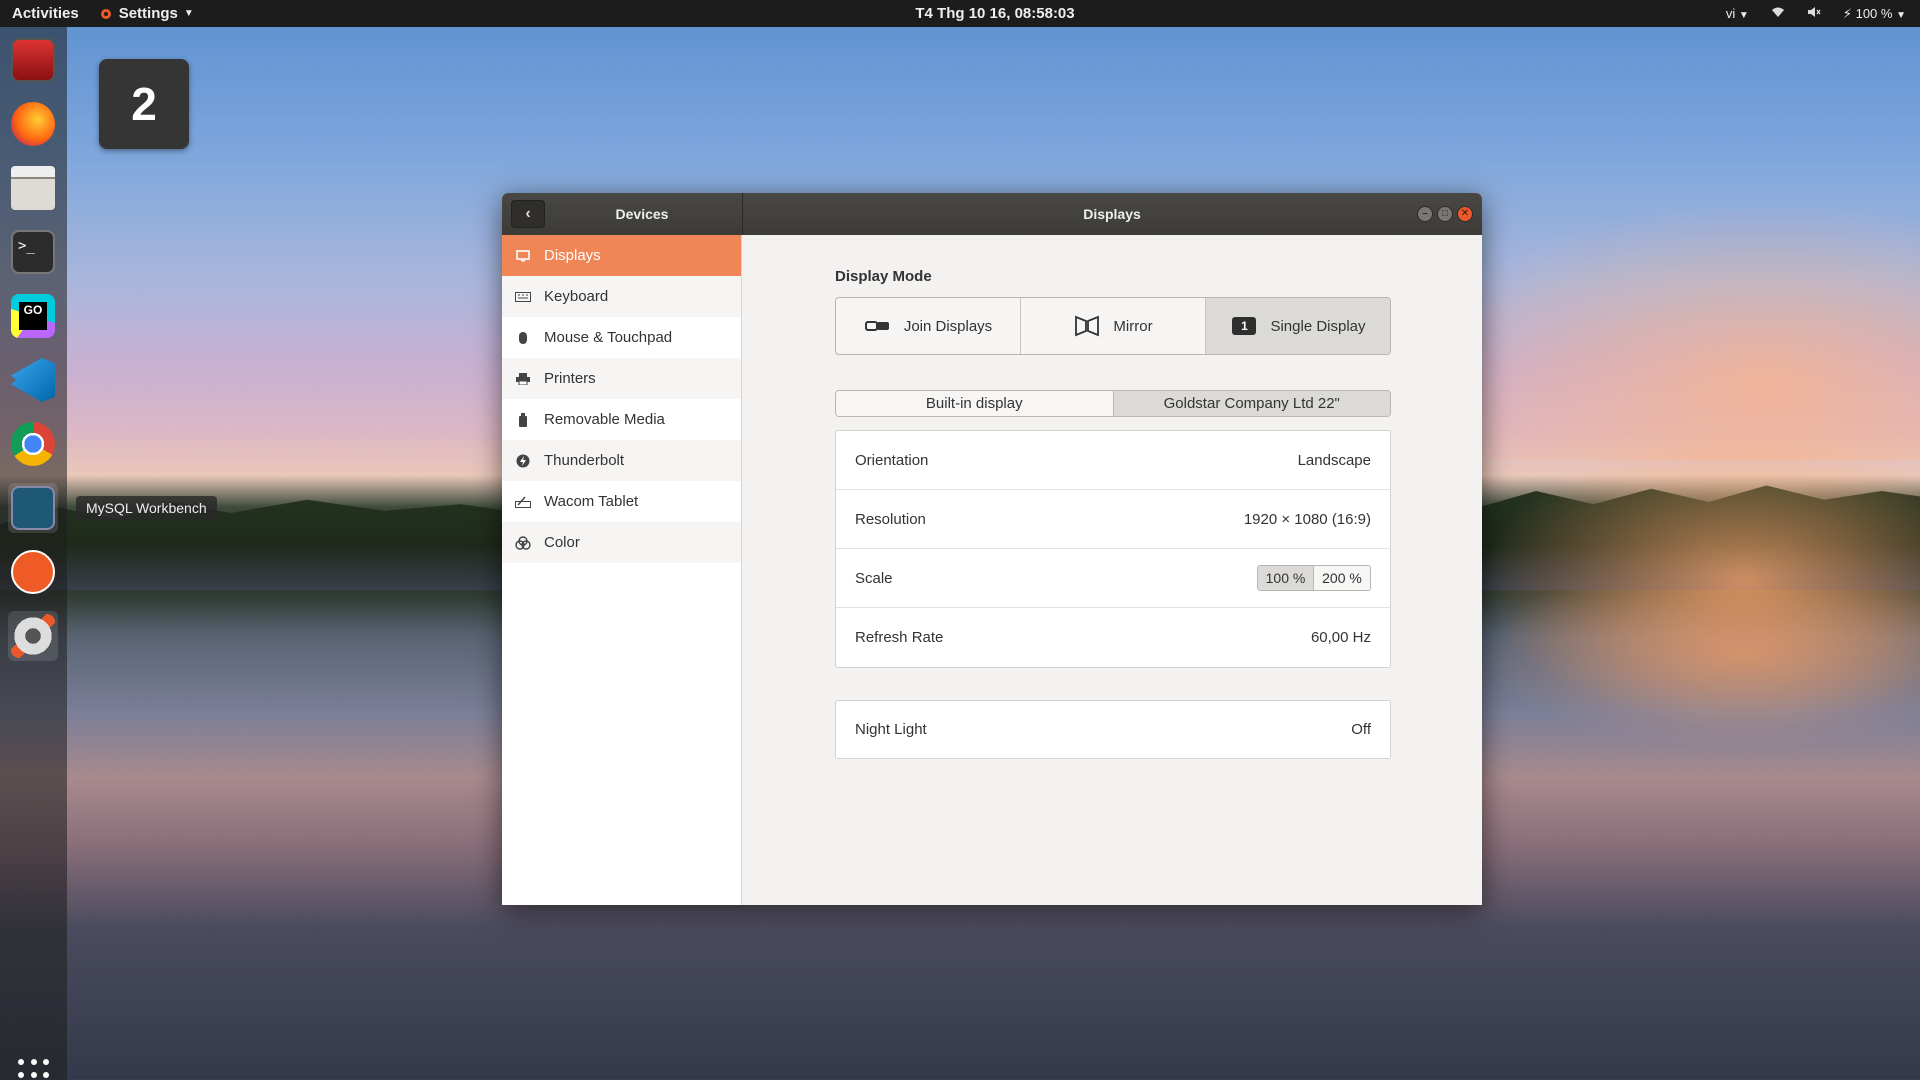  What do you see at coordinates (523, 256) in the screenshot?
I see `display-icon` at bounding box center [523, 256].